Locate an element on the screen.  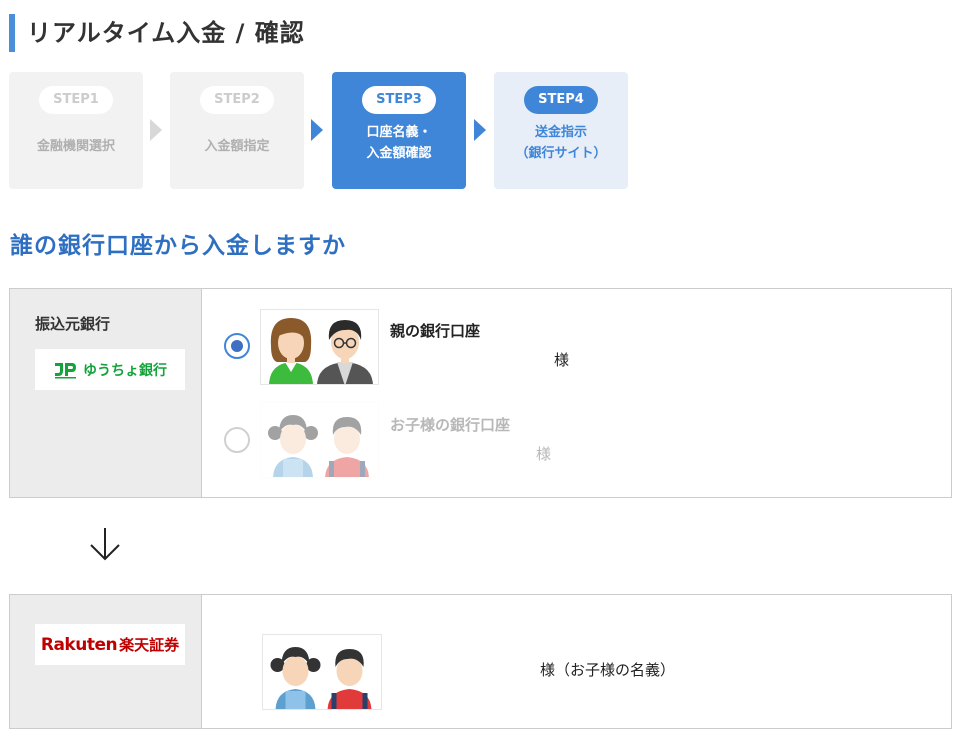
step-4: STEP4 送金指示 （銀行サイト） is located at coordinates (561, 130).